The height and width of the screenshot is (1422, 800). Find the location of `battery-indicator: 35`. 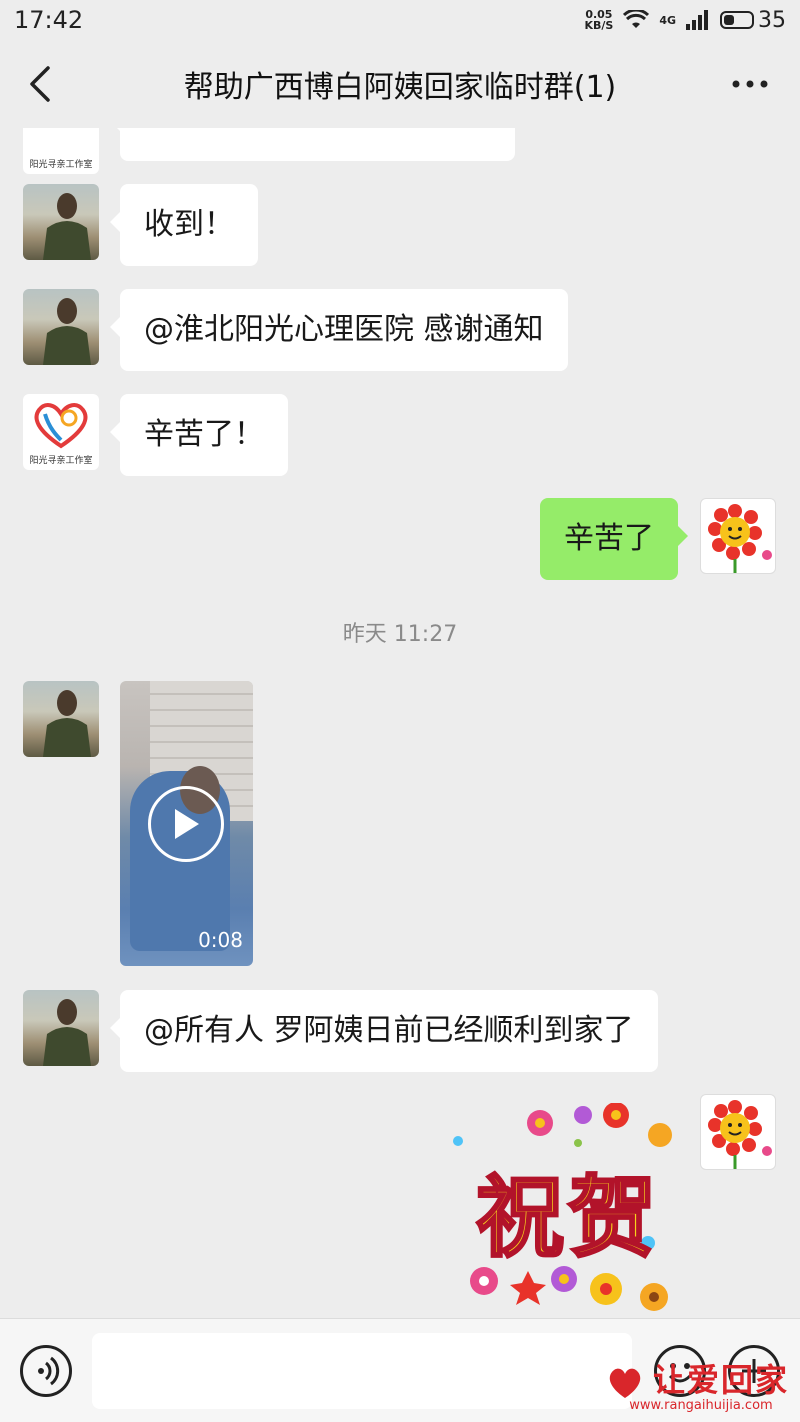

battery-indicator: 35 is located at coordinates (753, 20).